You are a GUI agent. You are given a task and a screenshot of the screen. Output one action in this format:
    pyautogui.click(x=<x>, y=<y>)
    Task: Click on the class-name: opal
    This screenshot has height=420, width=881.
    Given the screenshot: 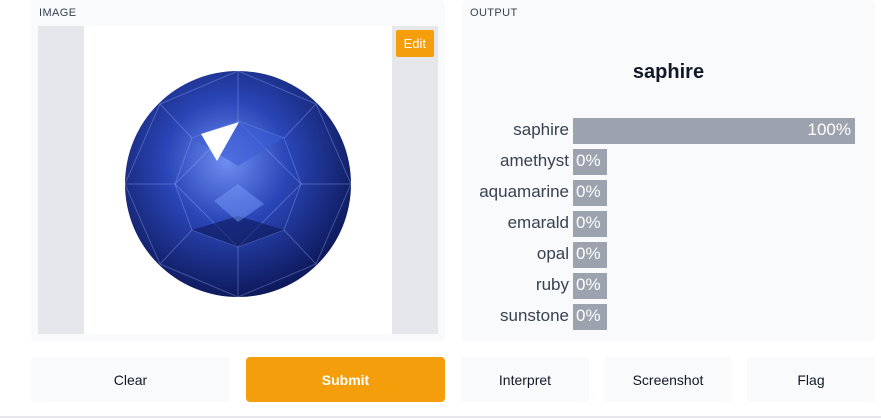 What is the action you would take?
    pyautogui.click(x=552, y=253)
    